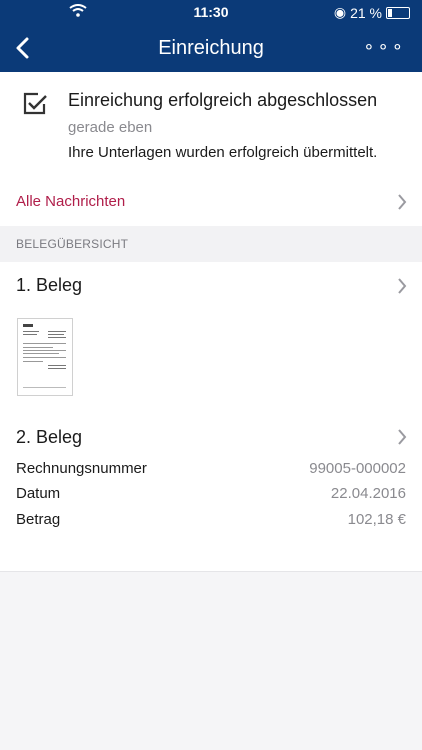  What do you see at coordinates (211, 12) in the screenshot?
I see `status-bar: 11:30 ◉ 21 %` at bounding box center [211, 12].